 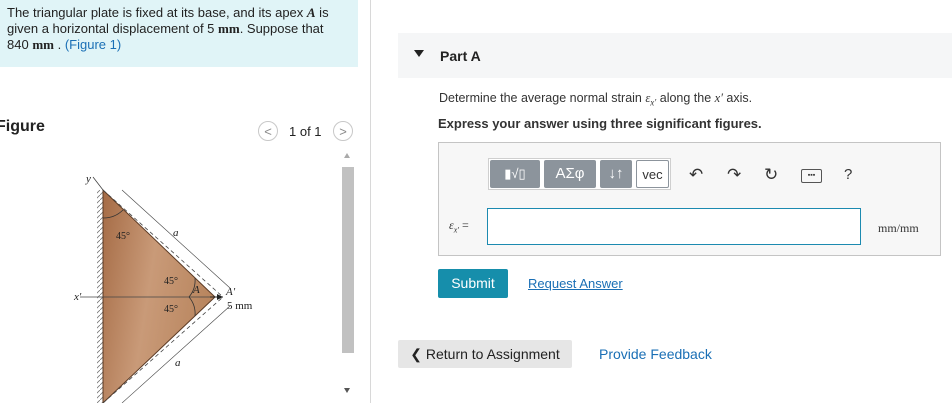 What do you see at coordinates (418, 354) in the screenshot?
I see `chevron-left-icon: ❮` at bounding box center [418, 354].